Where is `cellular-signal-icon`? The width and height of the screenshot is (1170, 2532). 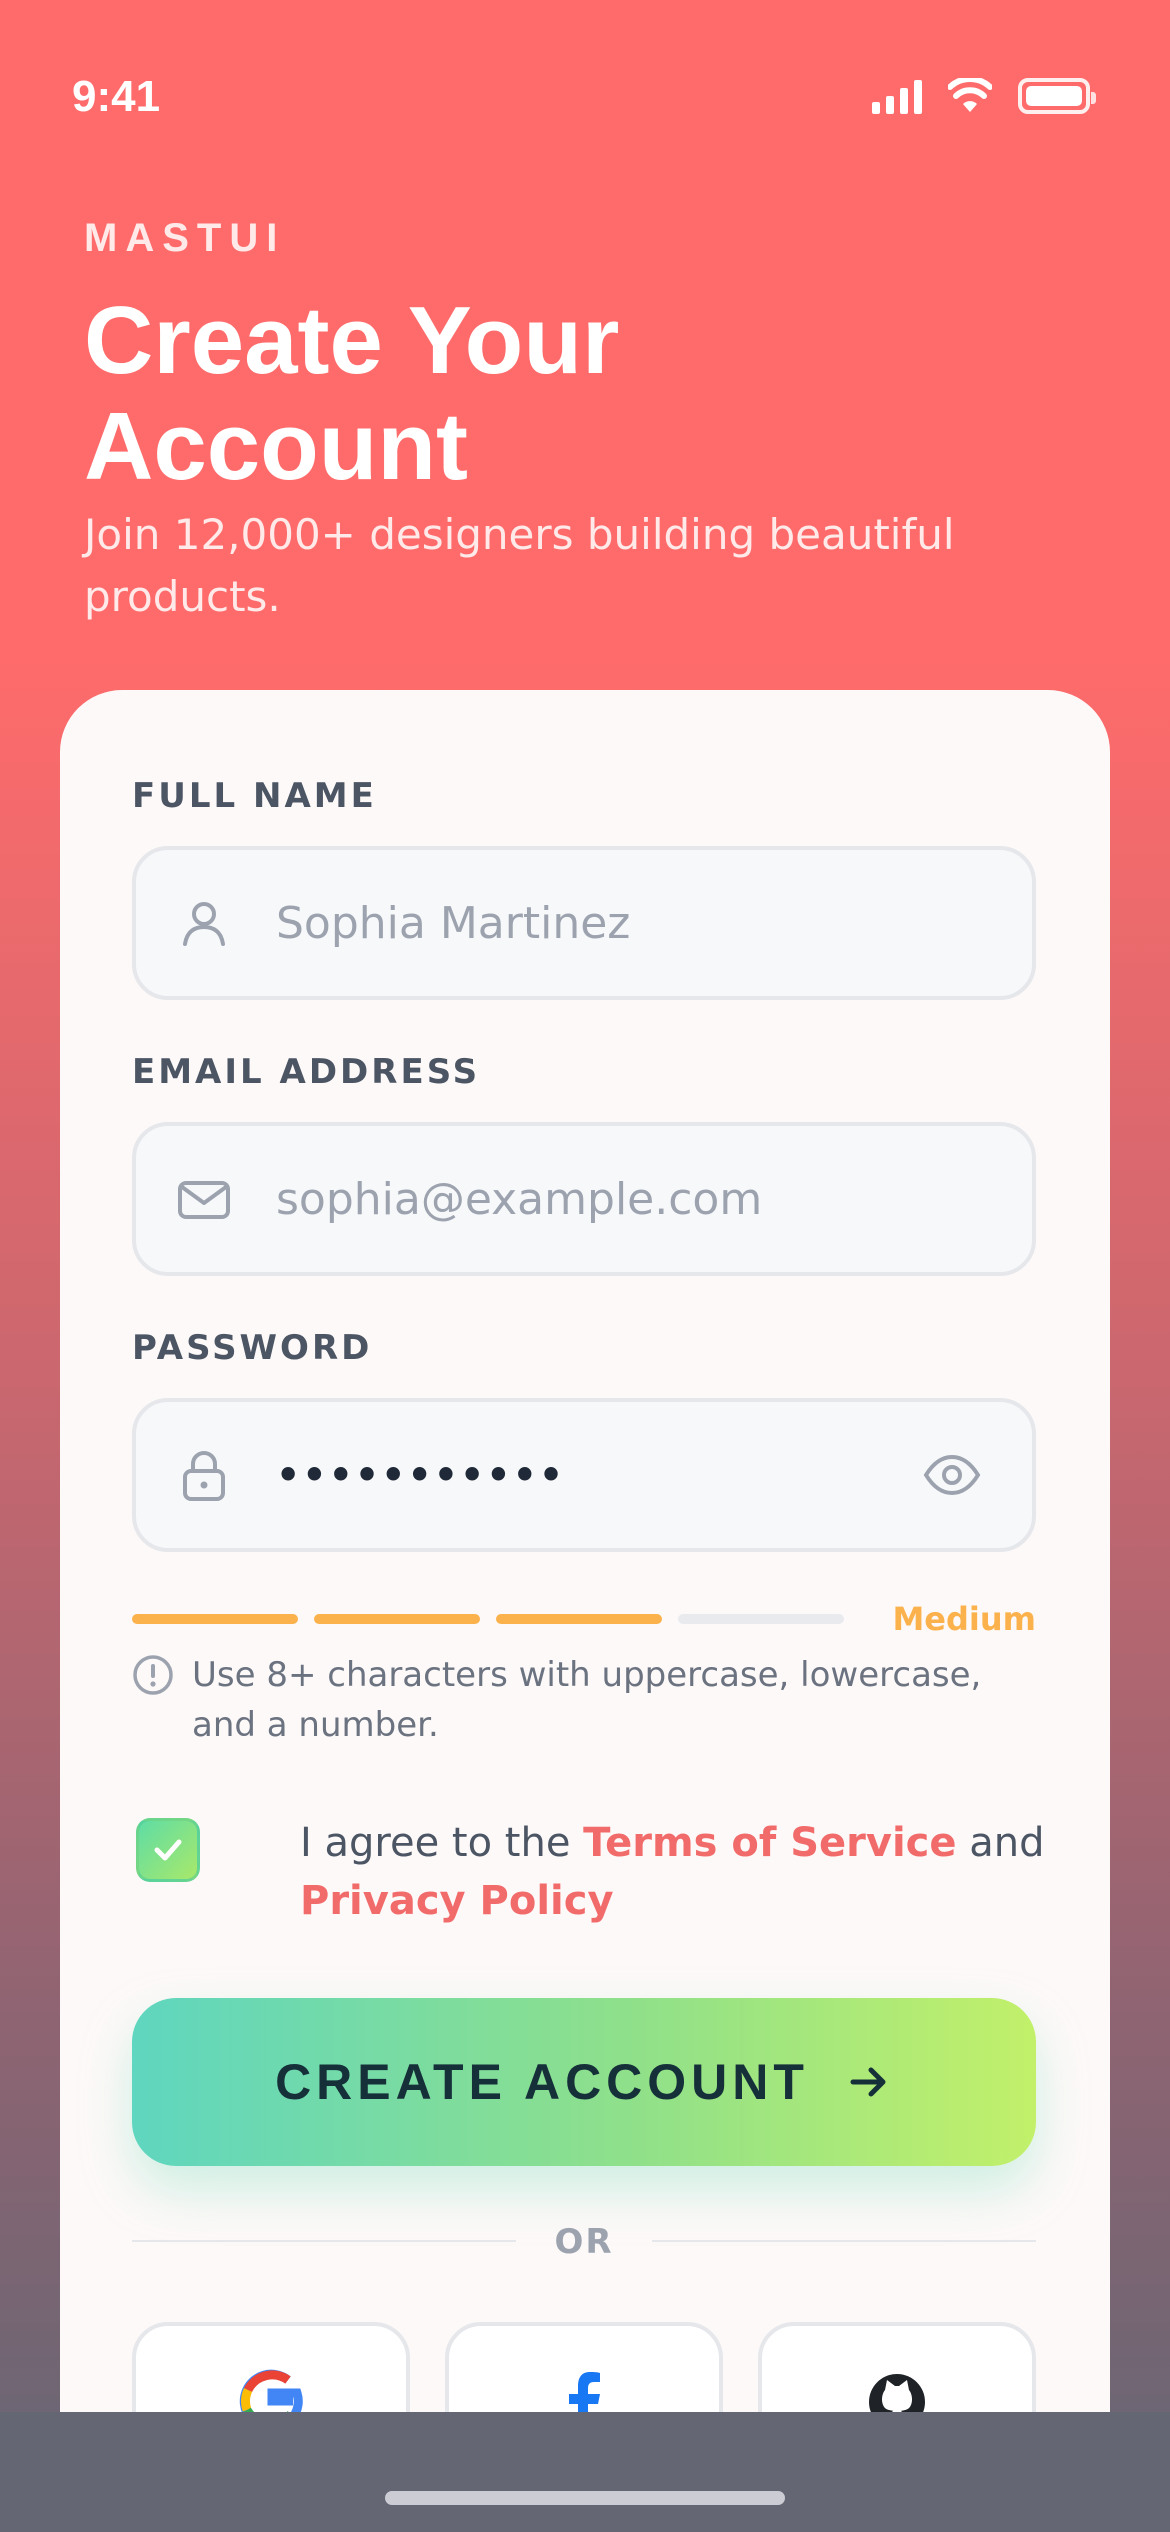 cellular-signal-icon is located at coordinates (897, 96).